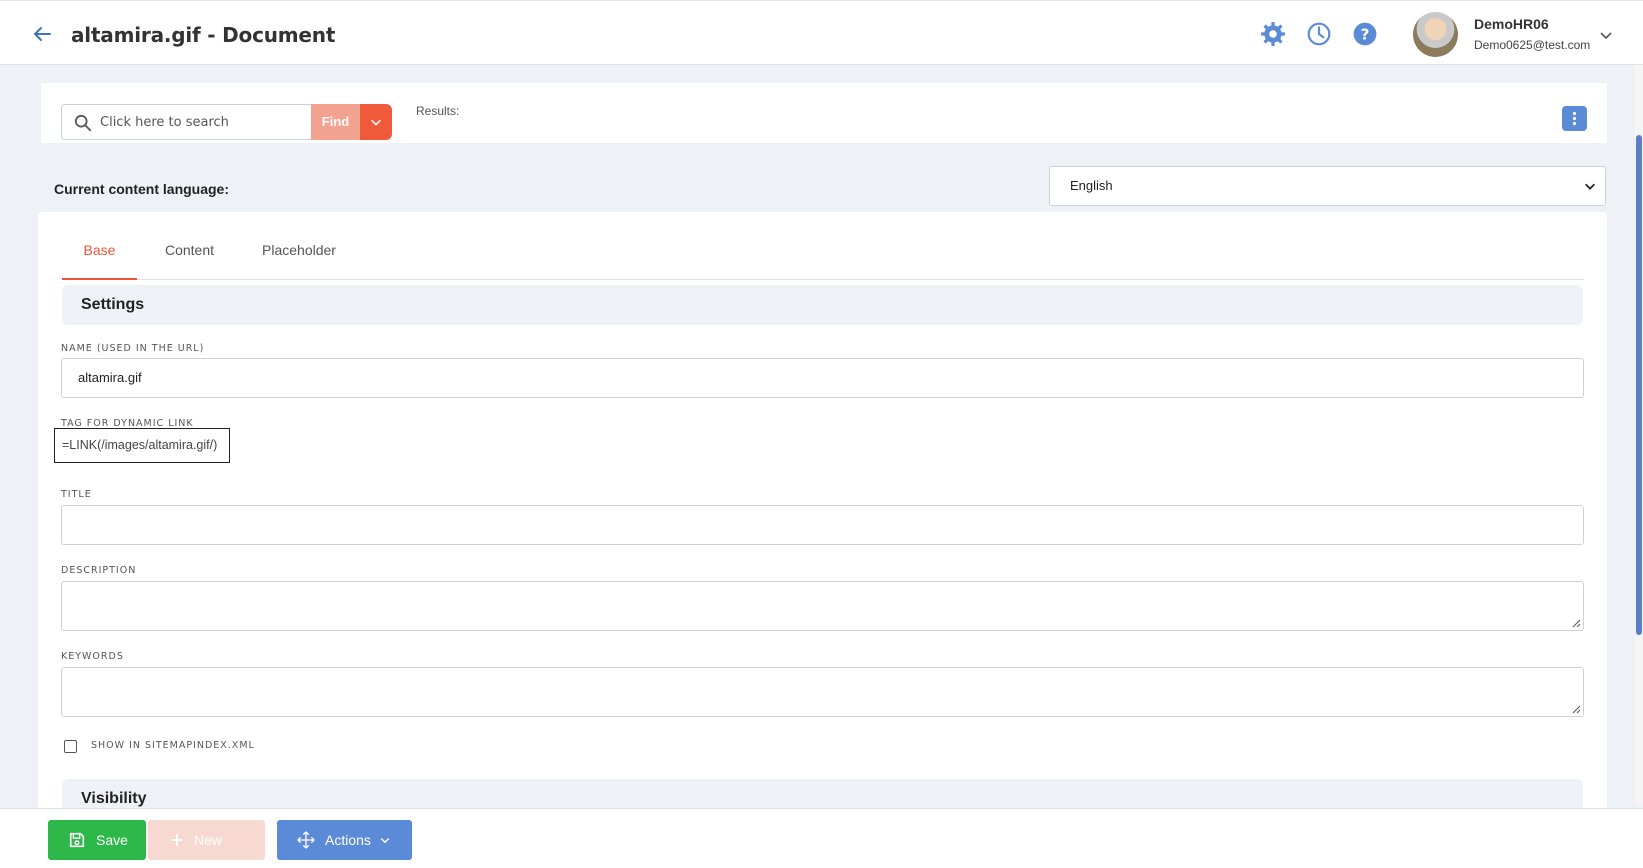 The height and width of the screenshot is (868, 1643). I want to click on save-icon, so click(77, 840).